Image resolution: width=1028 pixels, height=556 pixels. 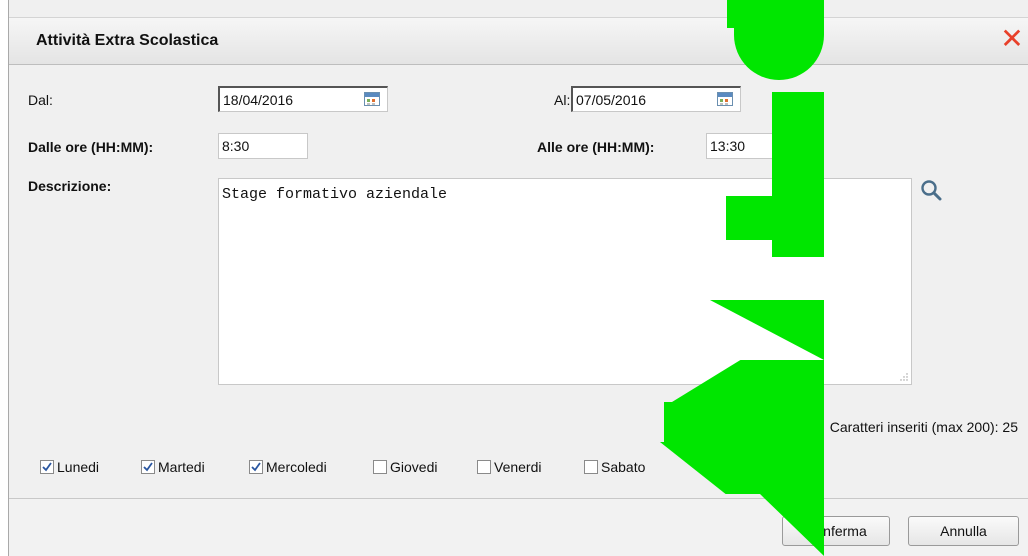 What do you see at coordinates (656, 99) in the screenshot?
I see `al-date-field: 07/05/2016` at bounding box center [656, 99].